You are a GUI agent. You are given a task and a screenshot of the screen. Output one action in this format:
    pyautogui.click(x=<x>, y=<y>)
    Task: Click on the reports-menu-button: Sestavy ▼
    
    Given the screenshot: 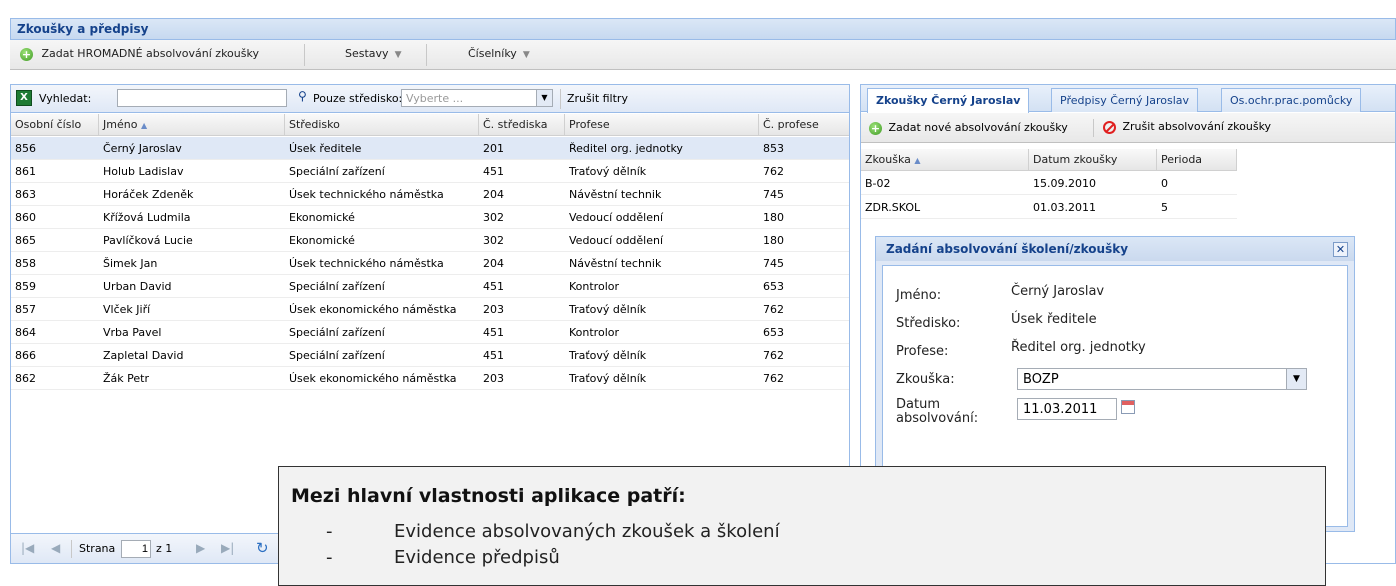 What is the action you would take?
    pyautogui.click(x=373, y=53)
    